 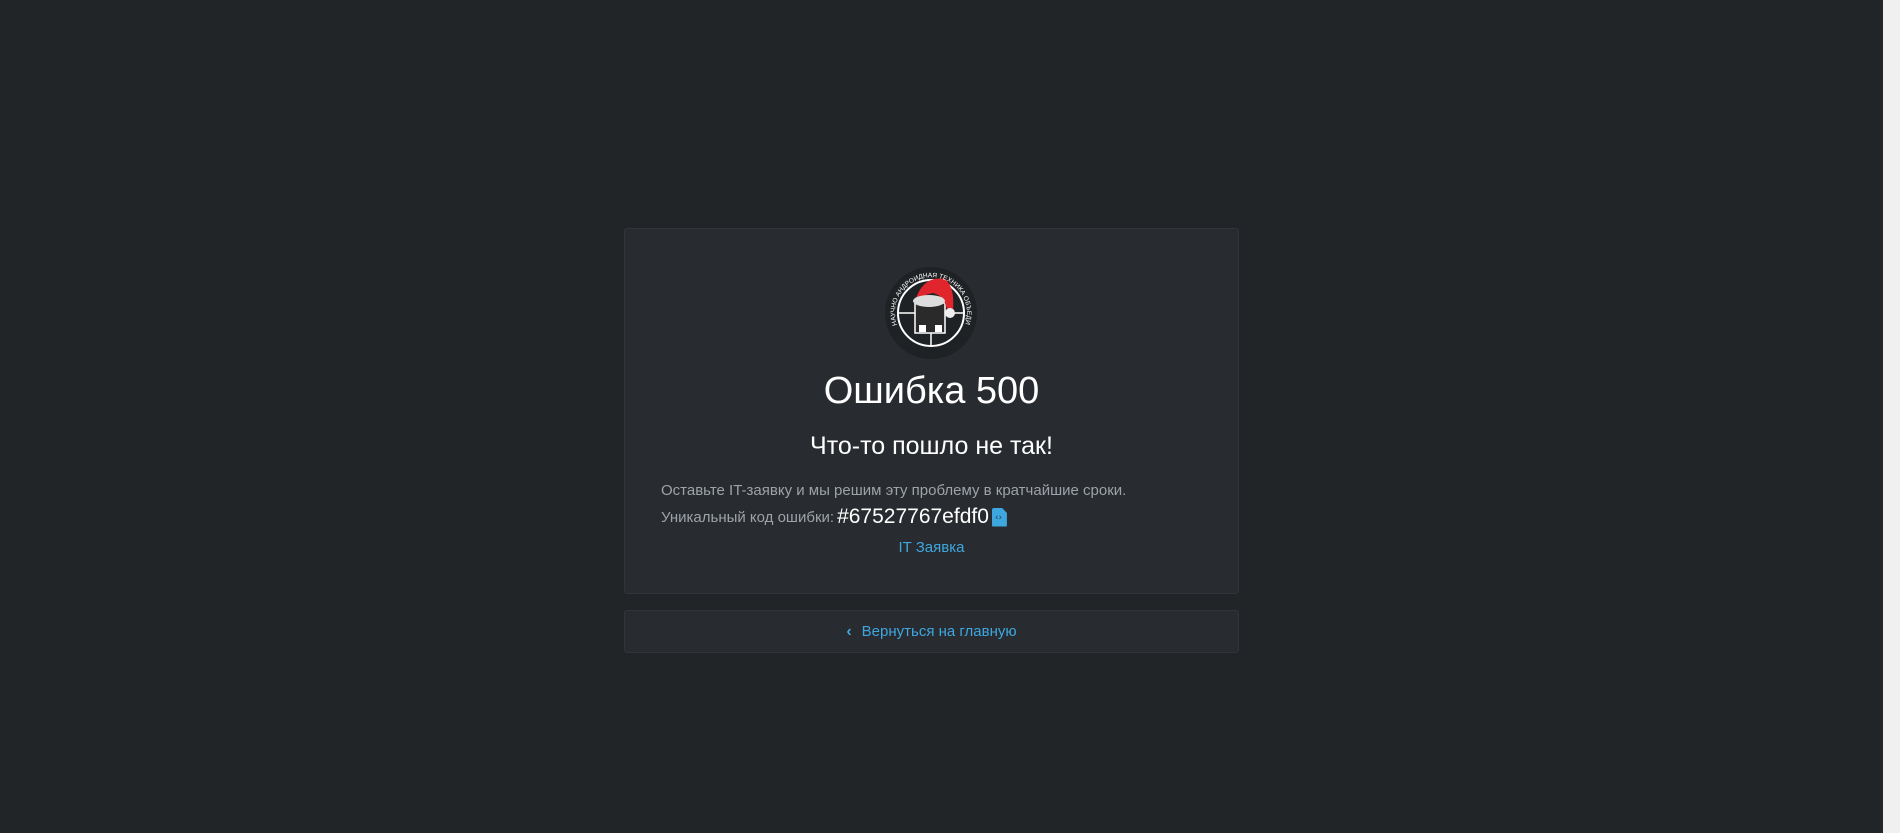 I want to click on error-code-value: #67527767efdf0, so click(x=913, y=517).